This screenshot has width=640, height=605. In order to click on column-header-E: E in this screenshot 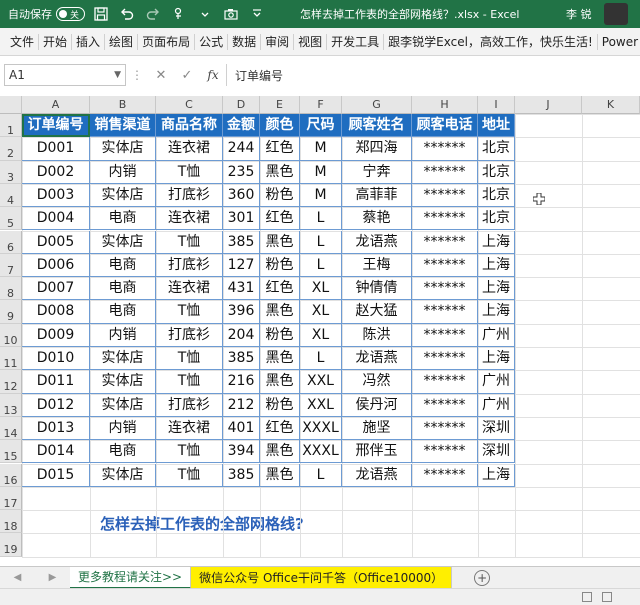, I will do `click(280, 105)`.